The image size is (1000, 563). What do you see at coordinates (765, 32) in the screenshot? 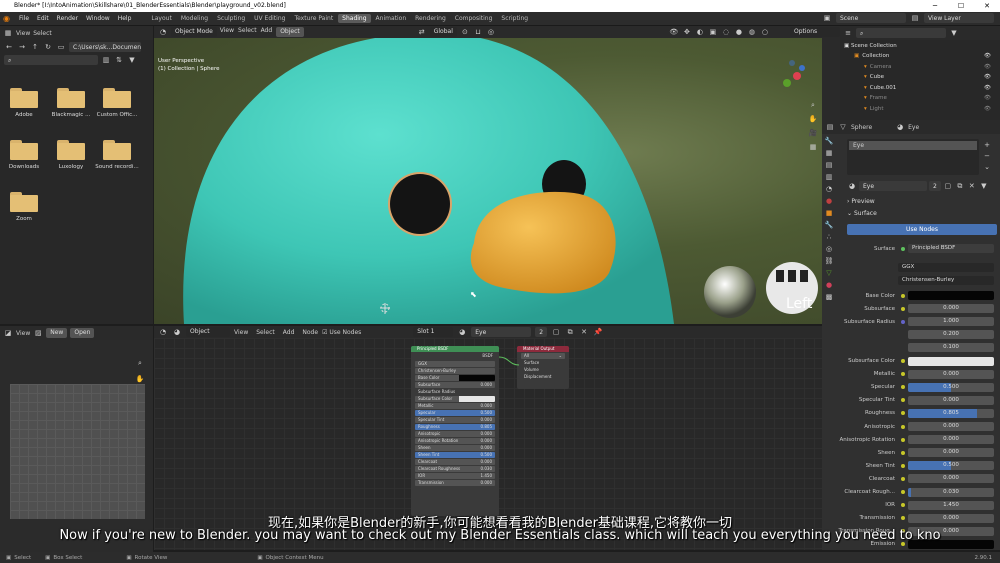
I see `rendered-shading-icon: ○` at bounding box center [765, 32].